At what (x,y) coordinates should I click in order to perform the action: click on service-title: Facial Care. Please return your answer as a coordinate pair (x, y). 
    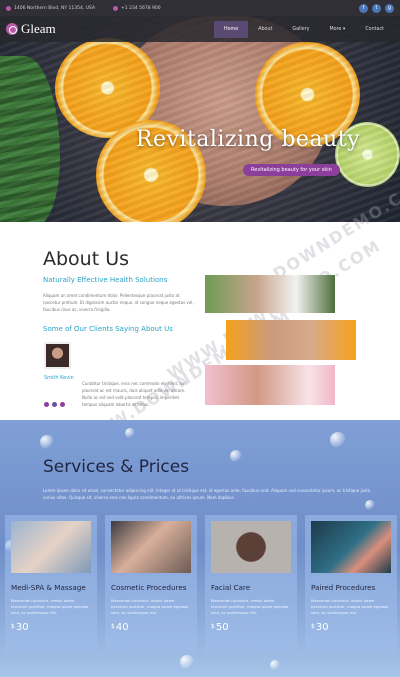
    Looking at the image, I should click on (231, 587).